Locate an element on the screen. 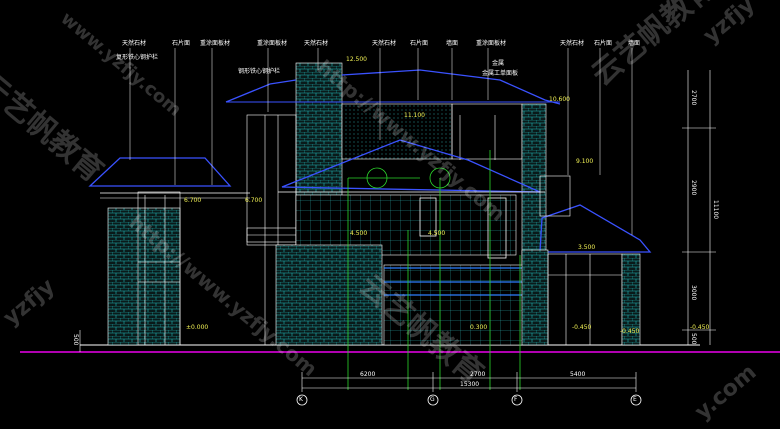 The image size is (780, 429). dimension-text: 2700 is located at coordinates (693, 98).